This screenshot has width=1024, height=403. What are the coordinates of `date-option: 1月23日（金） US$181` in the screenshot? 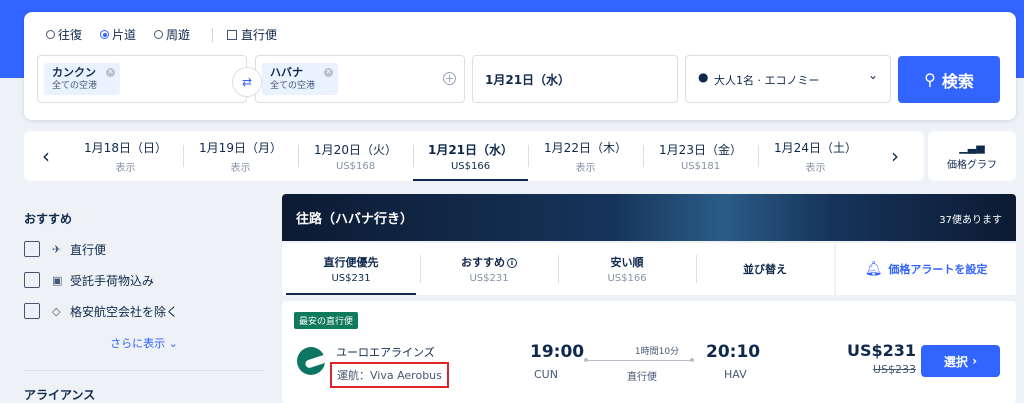 It's located at (700, 156).